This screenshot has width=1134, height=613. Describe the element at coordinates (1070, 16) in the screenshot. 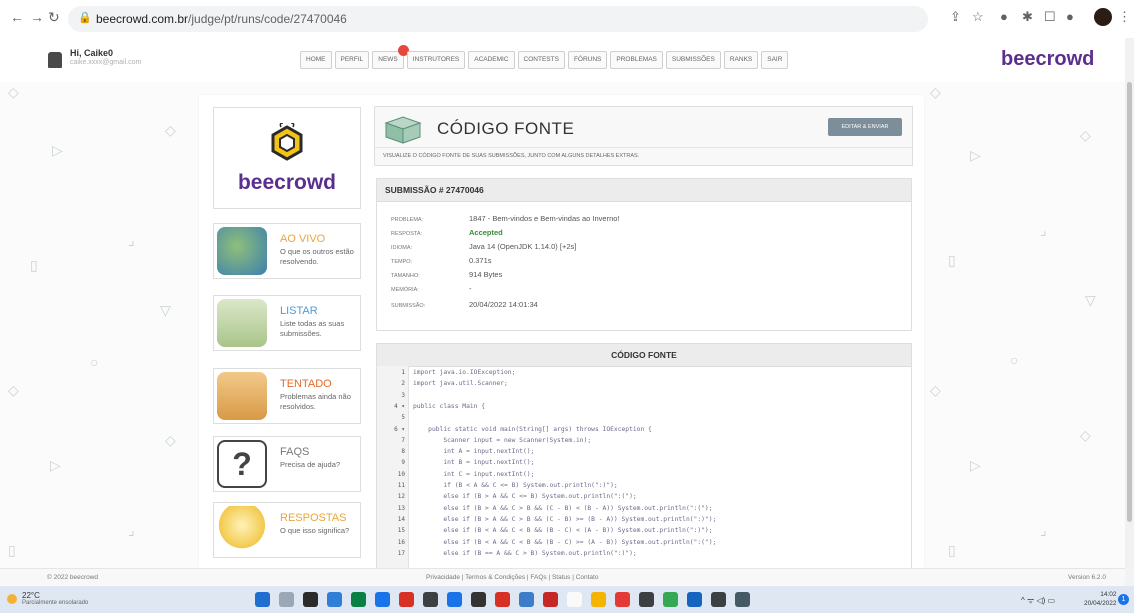

I see `profile-icon: ●` at that location.